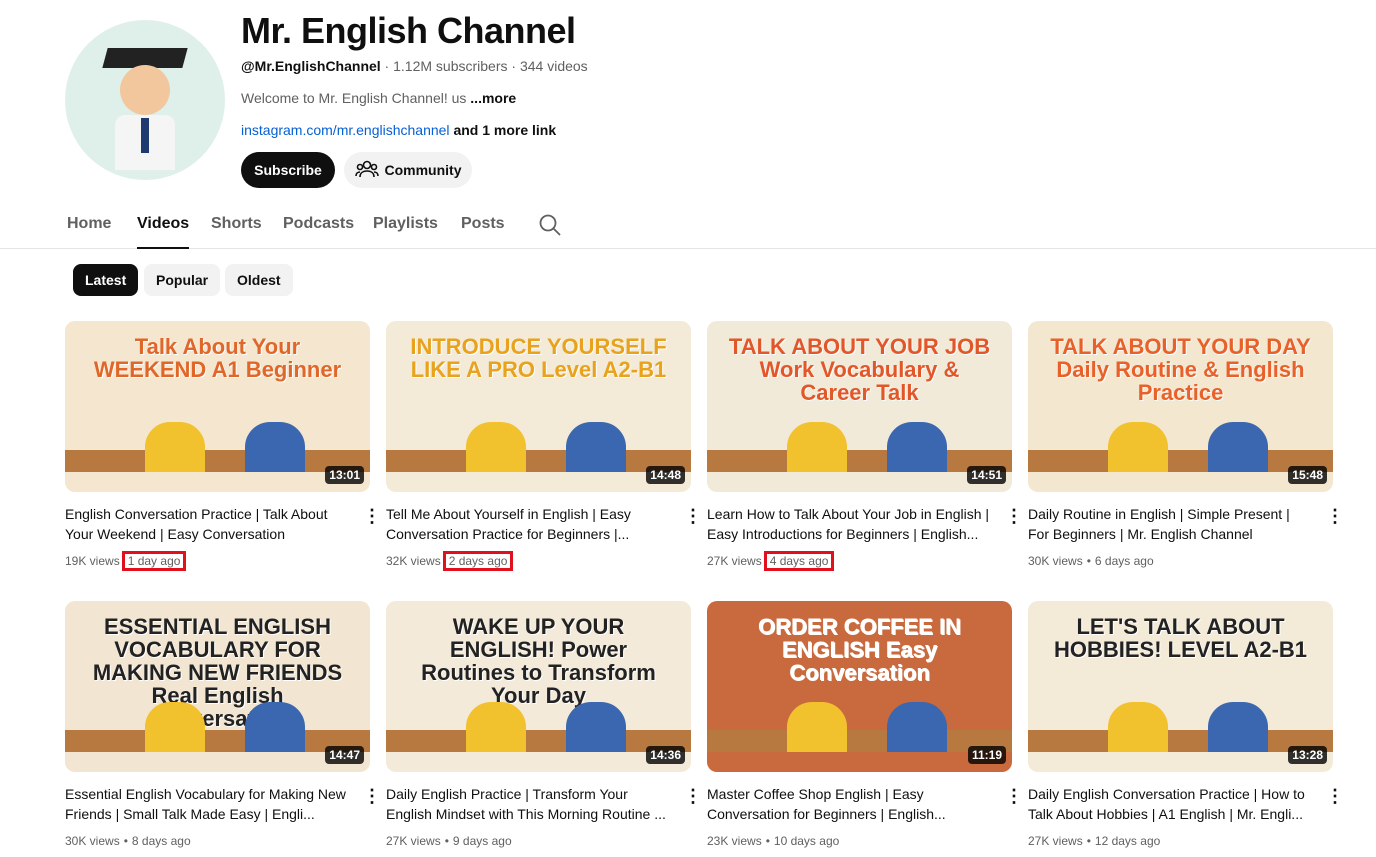  Describe the element at coordinates (806, 841) in the screenshot. I see `upload-time: 10 days ago` at that location.